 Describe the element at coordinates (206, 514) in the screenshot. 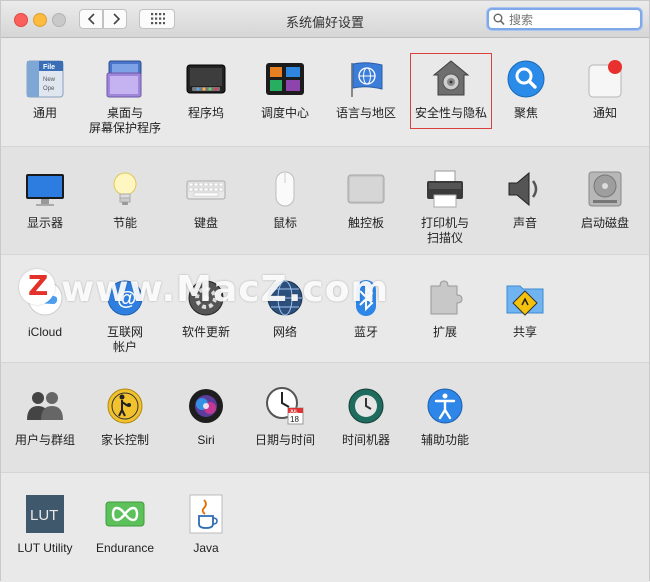

I see `java-icon` at that location.